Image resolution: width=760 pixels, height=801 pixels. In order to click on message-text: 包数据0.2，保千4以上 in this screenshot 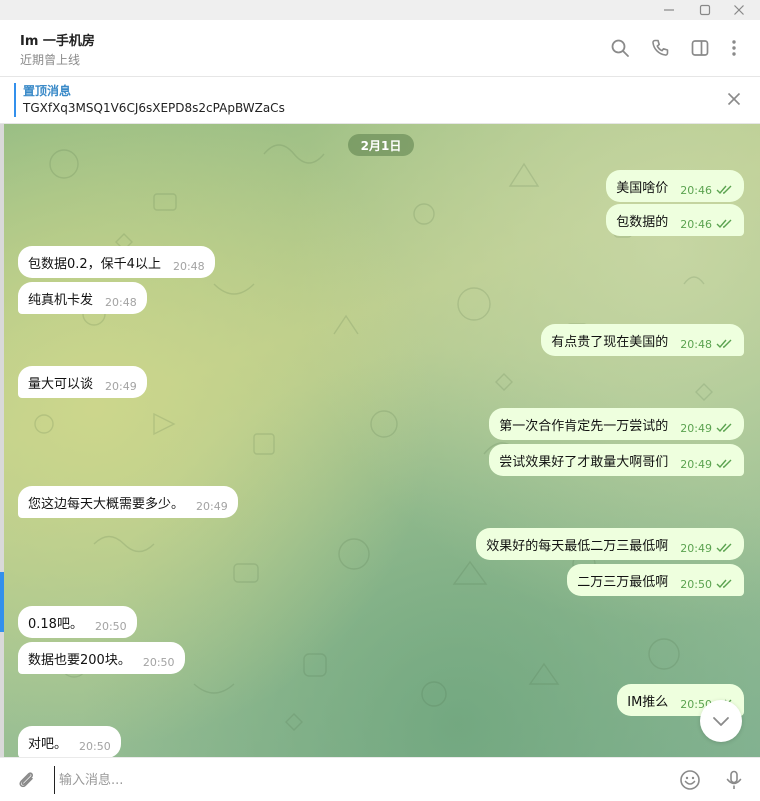, I will do `click(94, 264)`.